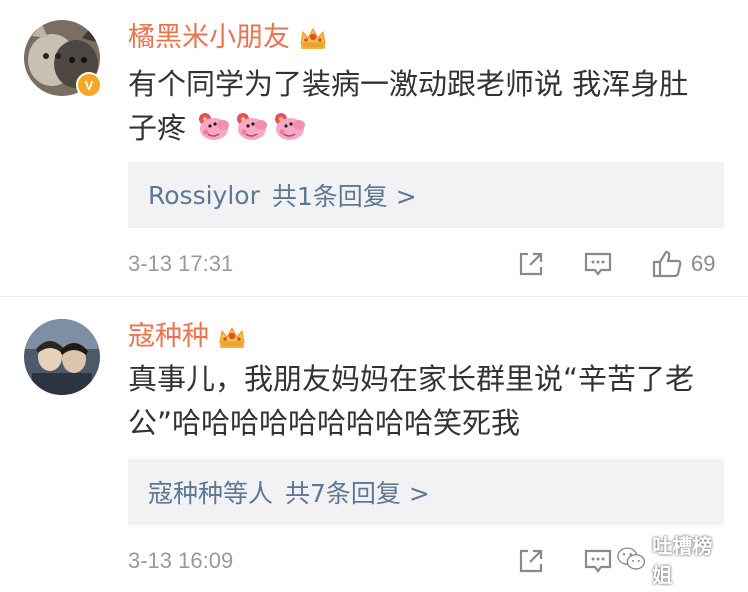 This screenshot has height=592, width=748. Describe the element at coordinates (428, 106) in the screenshot. I see `comment-content: 有个同学为了装病一激动跟老师说 我浑身肚 子疼` at that location.